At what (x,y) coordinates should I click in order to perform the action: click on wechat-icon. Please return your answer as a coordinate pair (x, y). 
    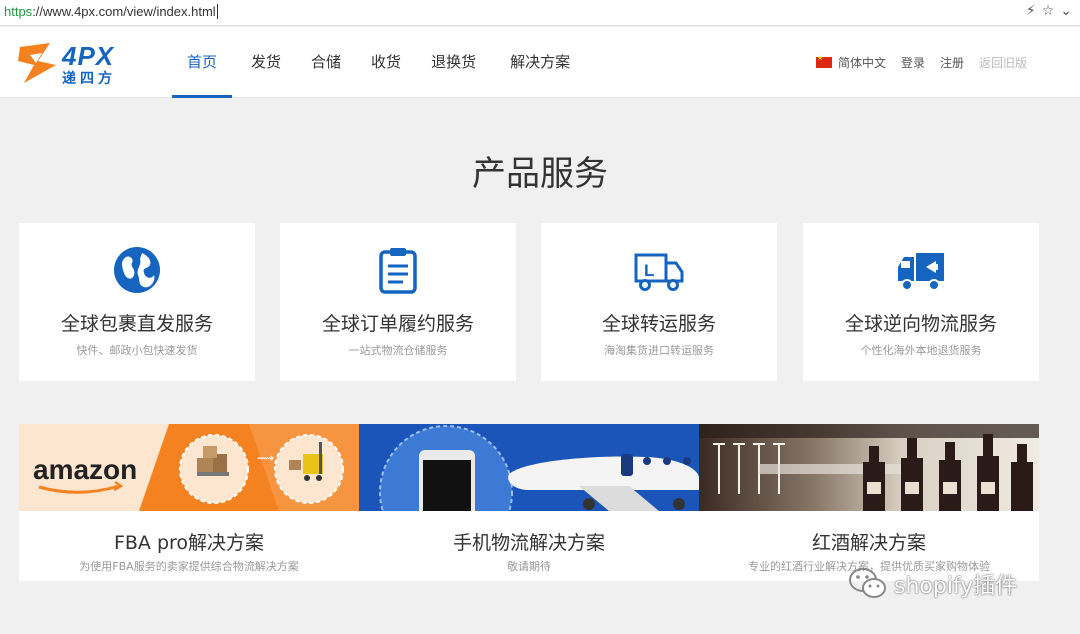
    Looking at the image, I should click on (867, 583).